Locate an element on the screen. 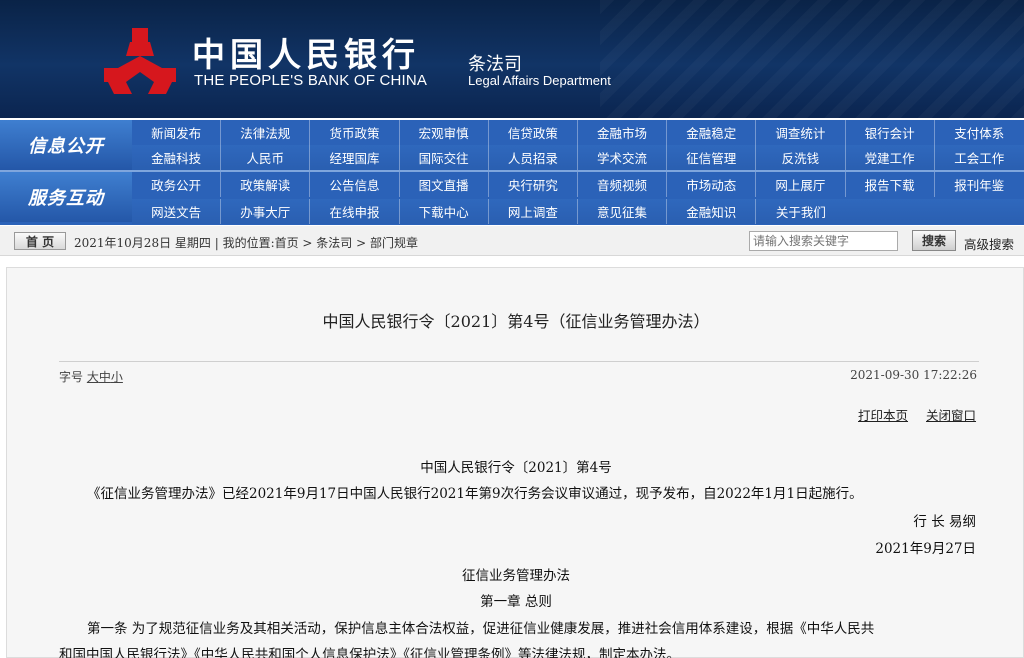 The width and height of the screenshot is (1024, 658). nav-item: 报告下载 is located at coordinates (890, 184).